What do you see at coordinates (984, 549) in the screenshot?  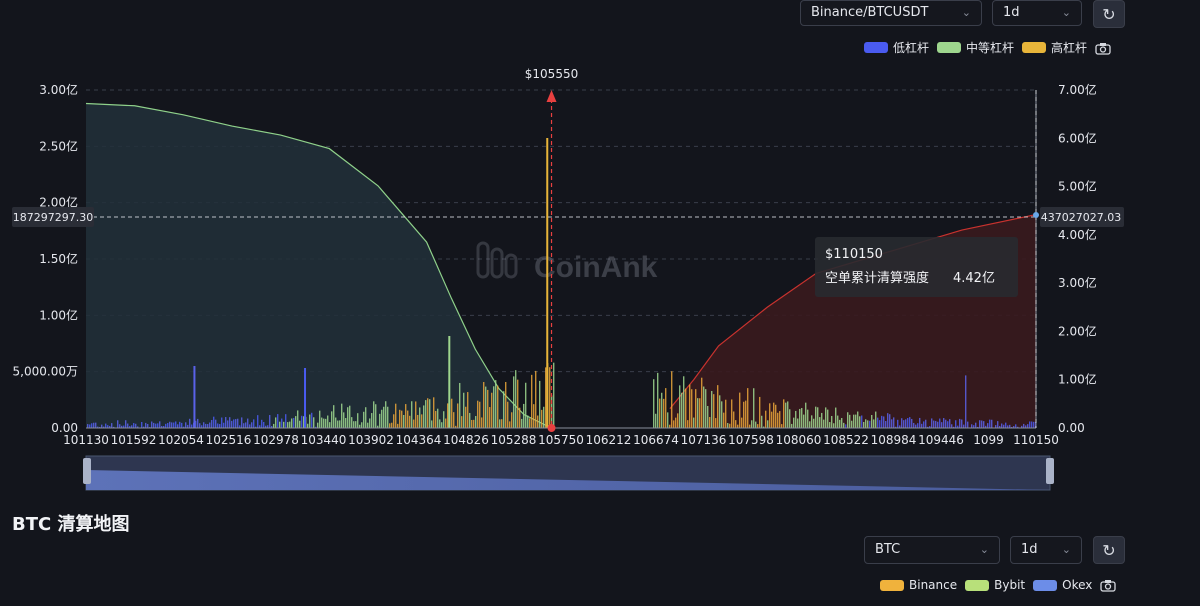 I see `chevron-down-icon: ⌄` at bounding box center [984, 549].